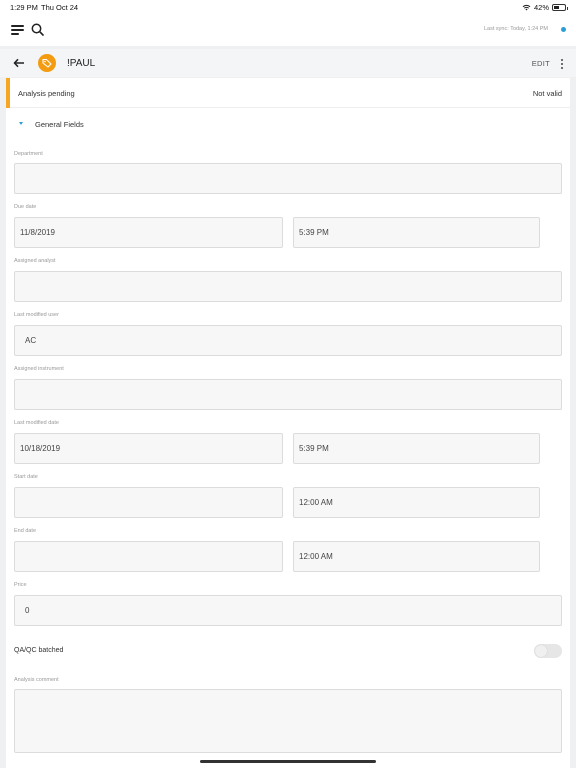 The width and height of the screenshot is (576, 768). Describe the element at coordinates (288, 721) in the screenshot. I see `analysis-comment-field` at that location.